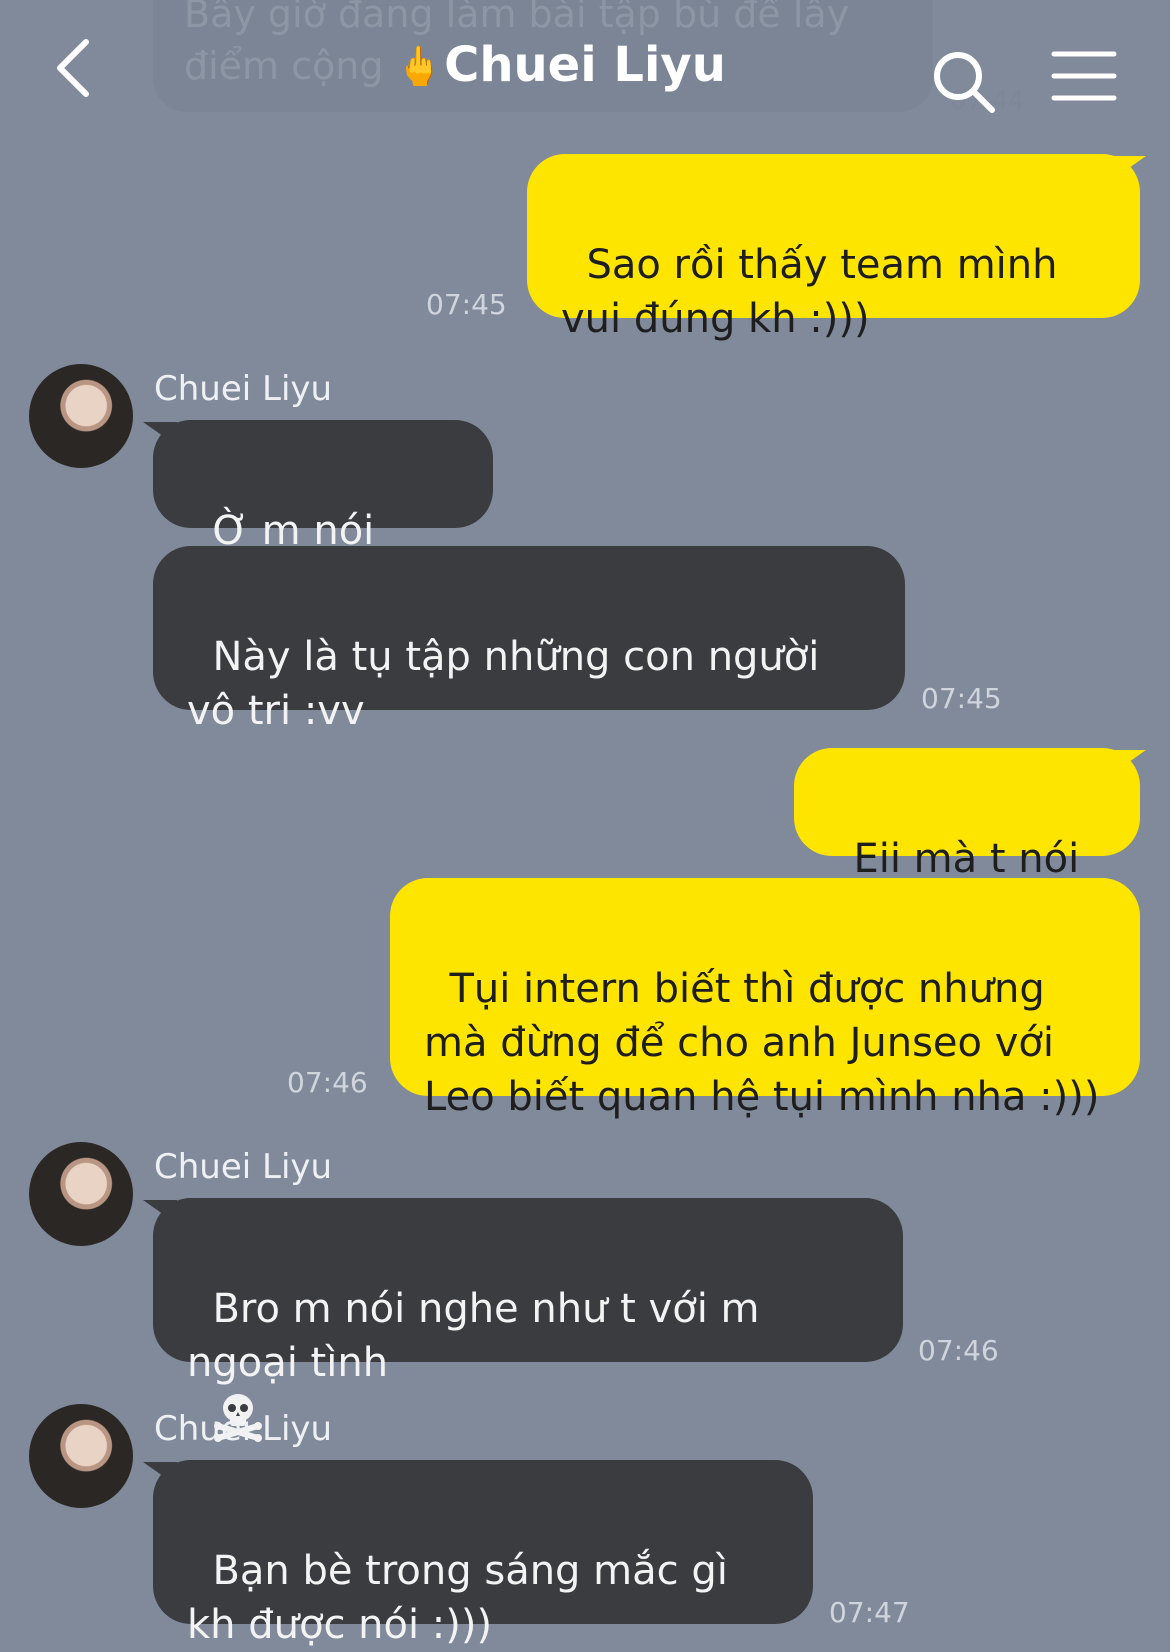 This screenshot has height=1652, width=1170. What do you see at coordinates (323, 514) in the screenshot?
I see `their-message-bubble: Ờ m nói đúng` at bounding box center [323, 514].